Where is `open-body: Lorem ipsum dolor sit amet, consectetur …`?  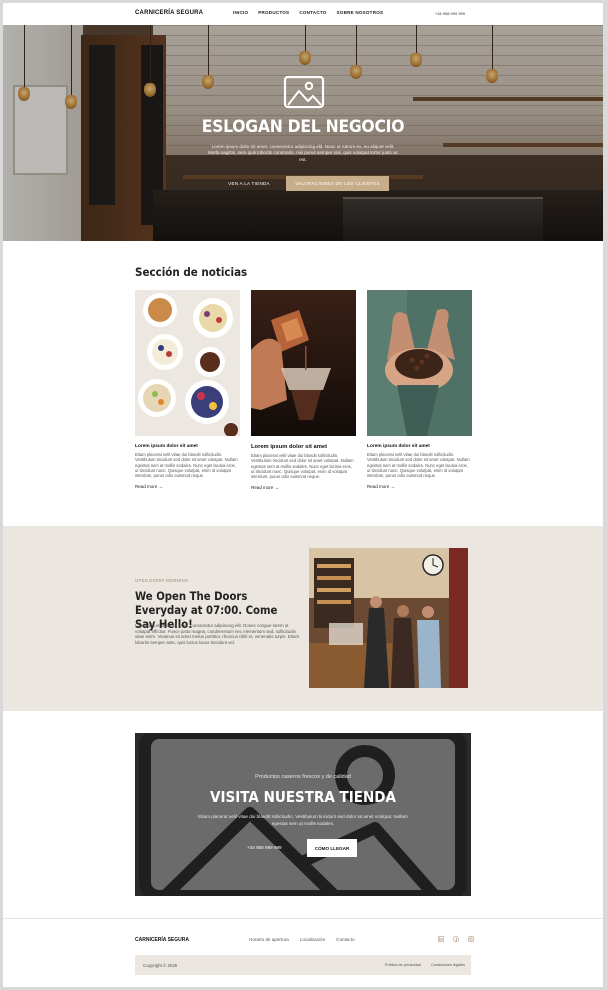 open-body: Lorem ipsum dolor sit amet, consectetur … is located at coordinates (217, 634).